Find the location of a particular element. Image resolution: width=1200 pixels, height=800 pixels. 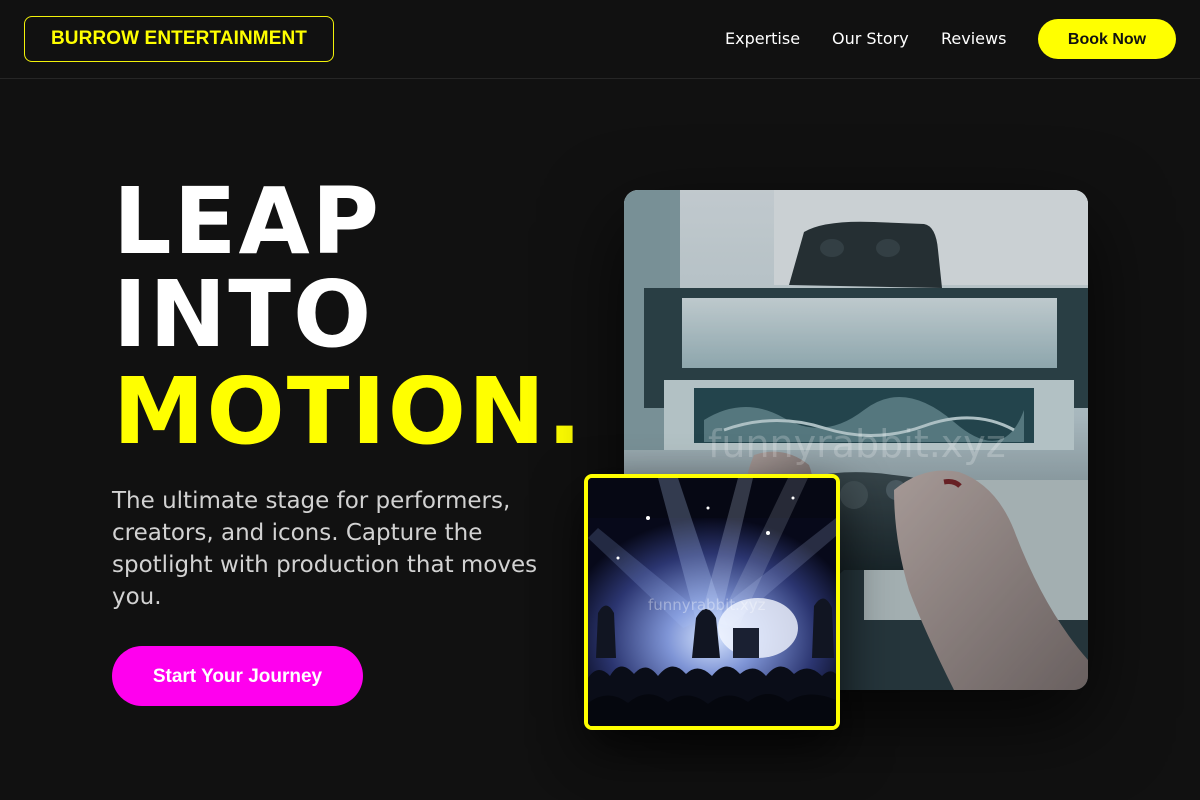

brand-logo: BURROW ENTERTAINMENT is located at coordinates (179, 39).